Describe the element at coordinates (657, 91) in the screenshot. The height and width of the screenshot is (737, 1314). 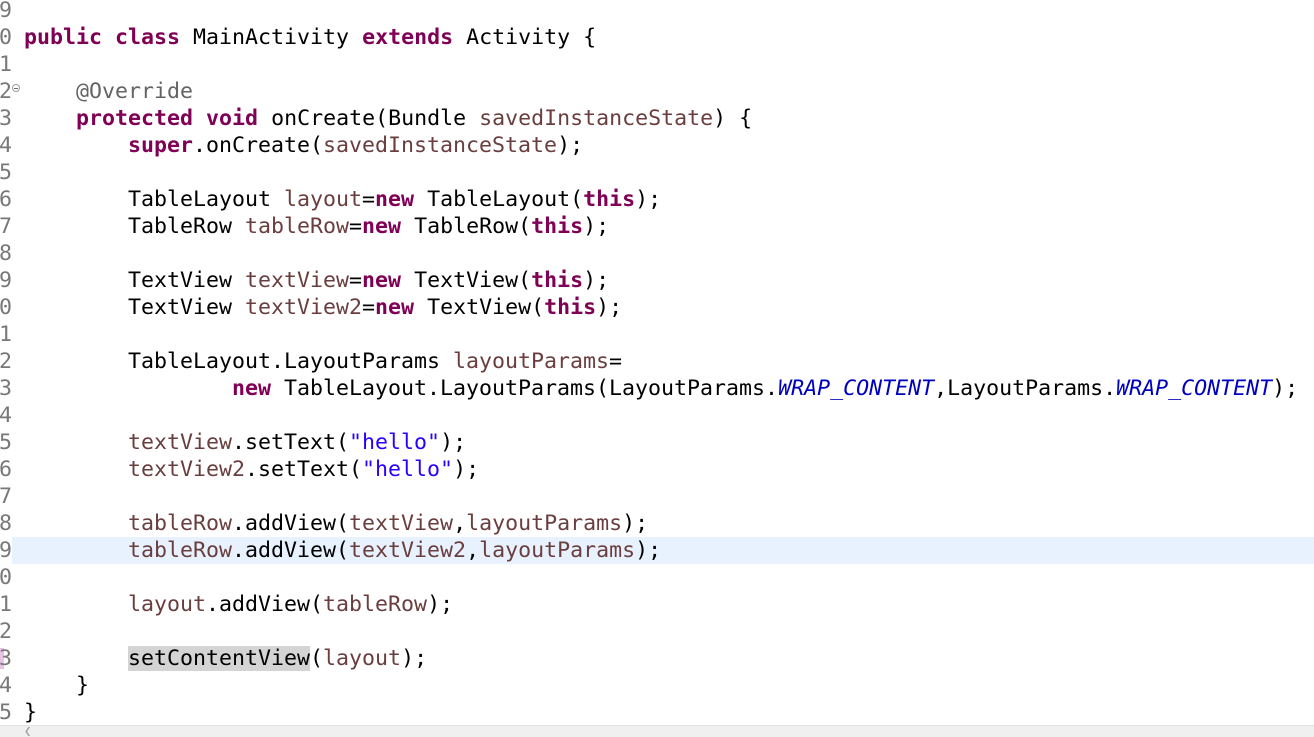
I see `code-line: 2 @Override` at that location.